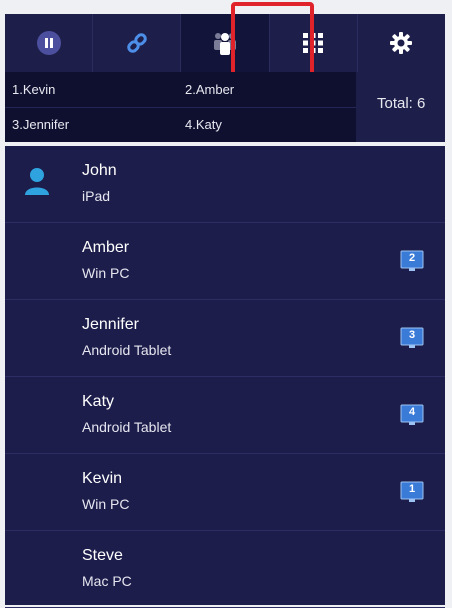 The height and width of the screenshot is (608, 452). I want to click on assignment-2: 2.Amber, so click(210, 89).